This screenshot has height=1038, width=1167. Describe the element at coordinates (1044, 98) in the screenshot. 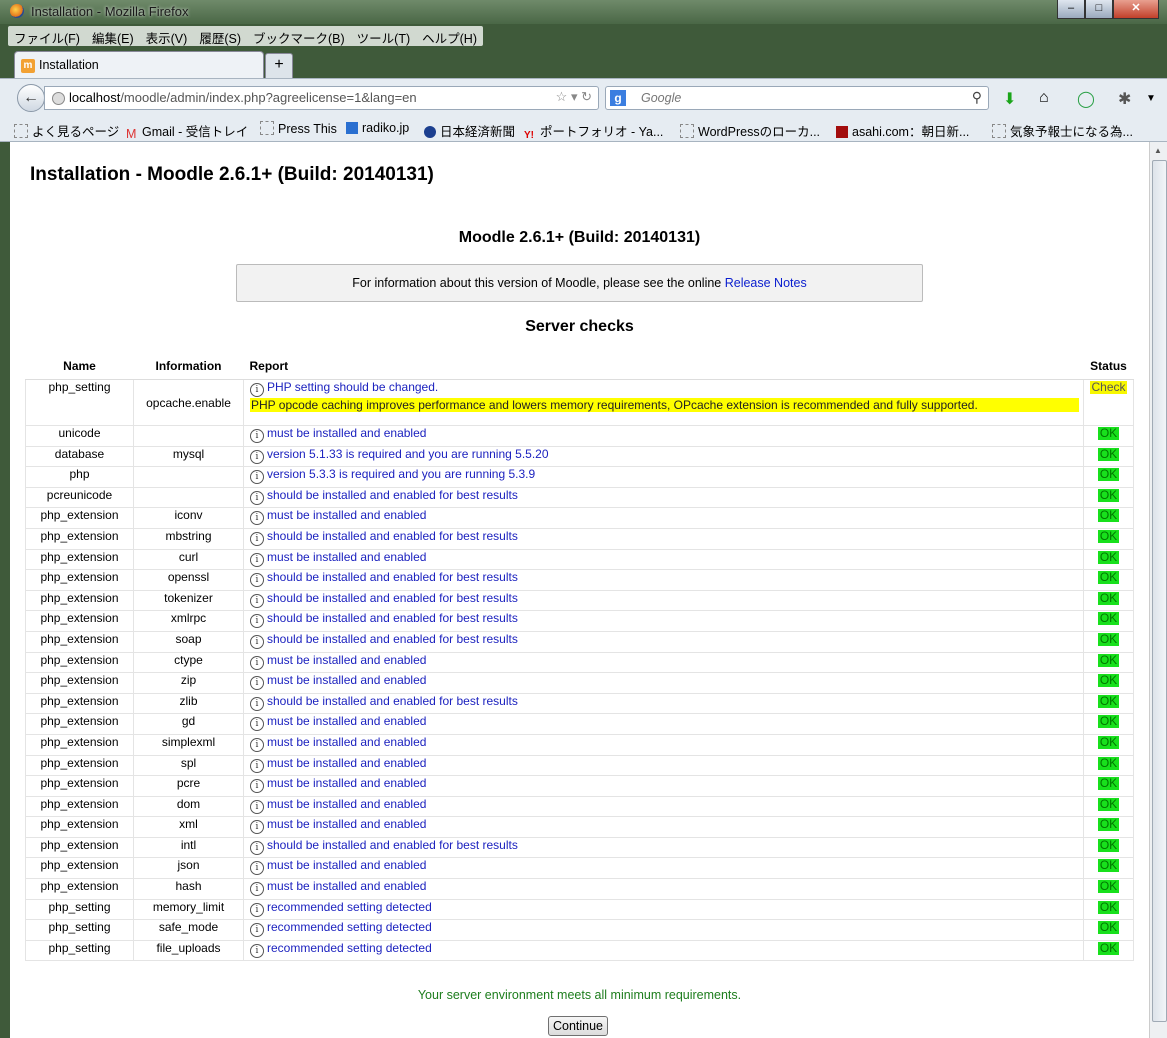

I see `home-icon: ⌂` at that location.